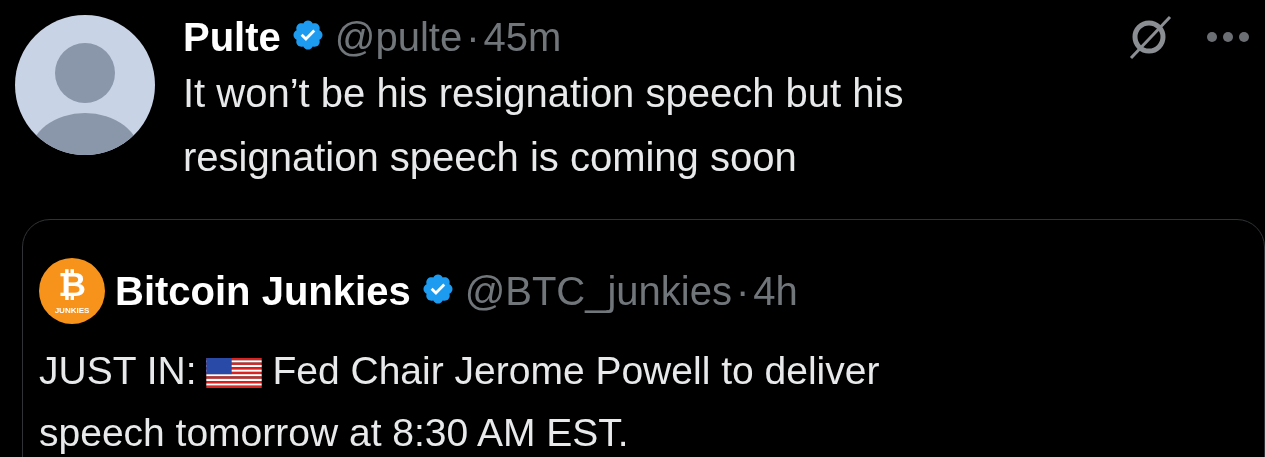  I want to click on author-handle: @BTC_junkies, so click(598, 291).